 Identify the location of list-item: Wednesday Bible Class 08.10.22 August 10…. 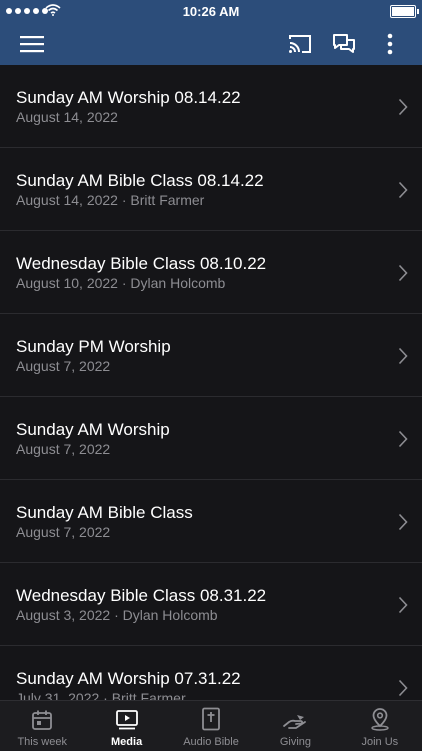
(211, 272).